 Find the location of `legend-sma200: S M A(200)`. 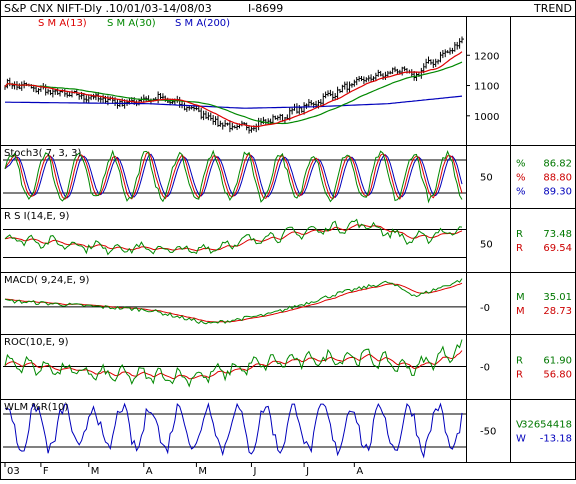

legend-sma200: S M A(200) is located at coordinates (202, 23).